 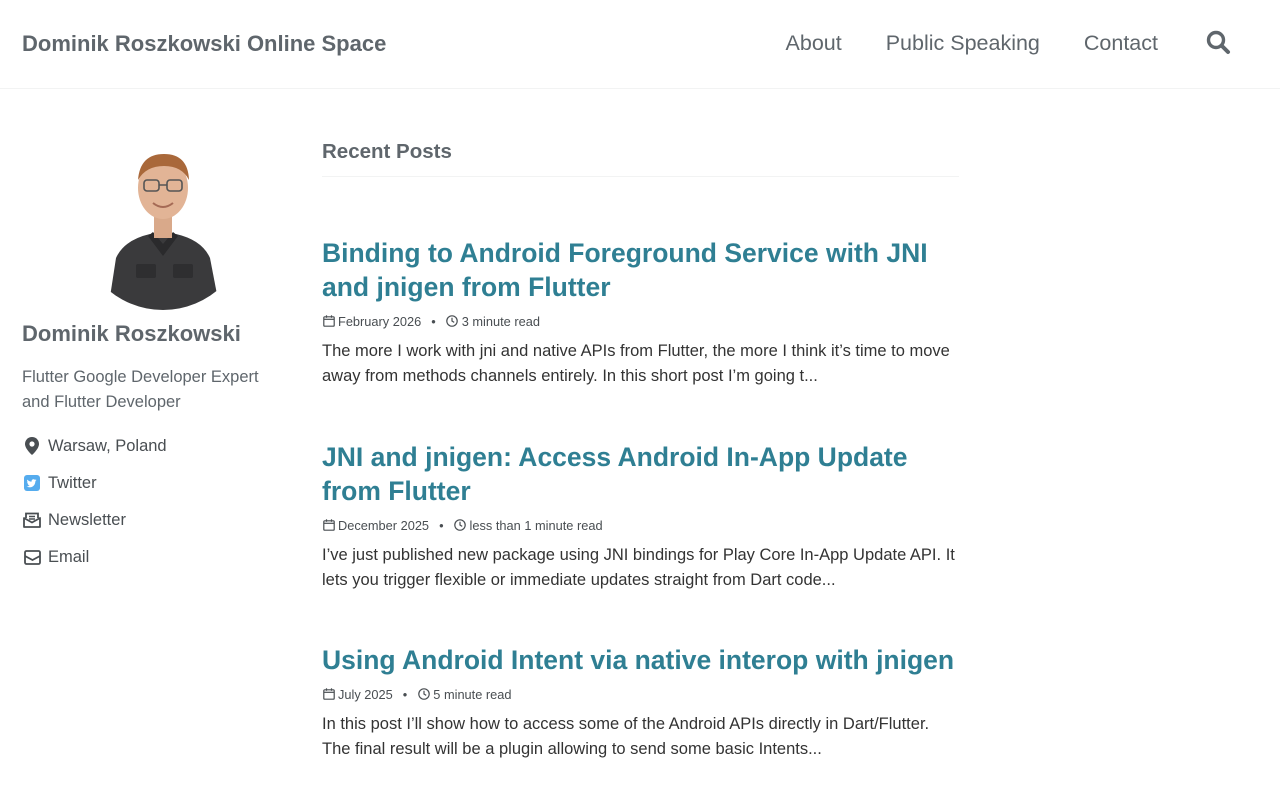 I want to click on post-date: July 2025, so click(x=365, y=694).